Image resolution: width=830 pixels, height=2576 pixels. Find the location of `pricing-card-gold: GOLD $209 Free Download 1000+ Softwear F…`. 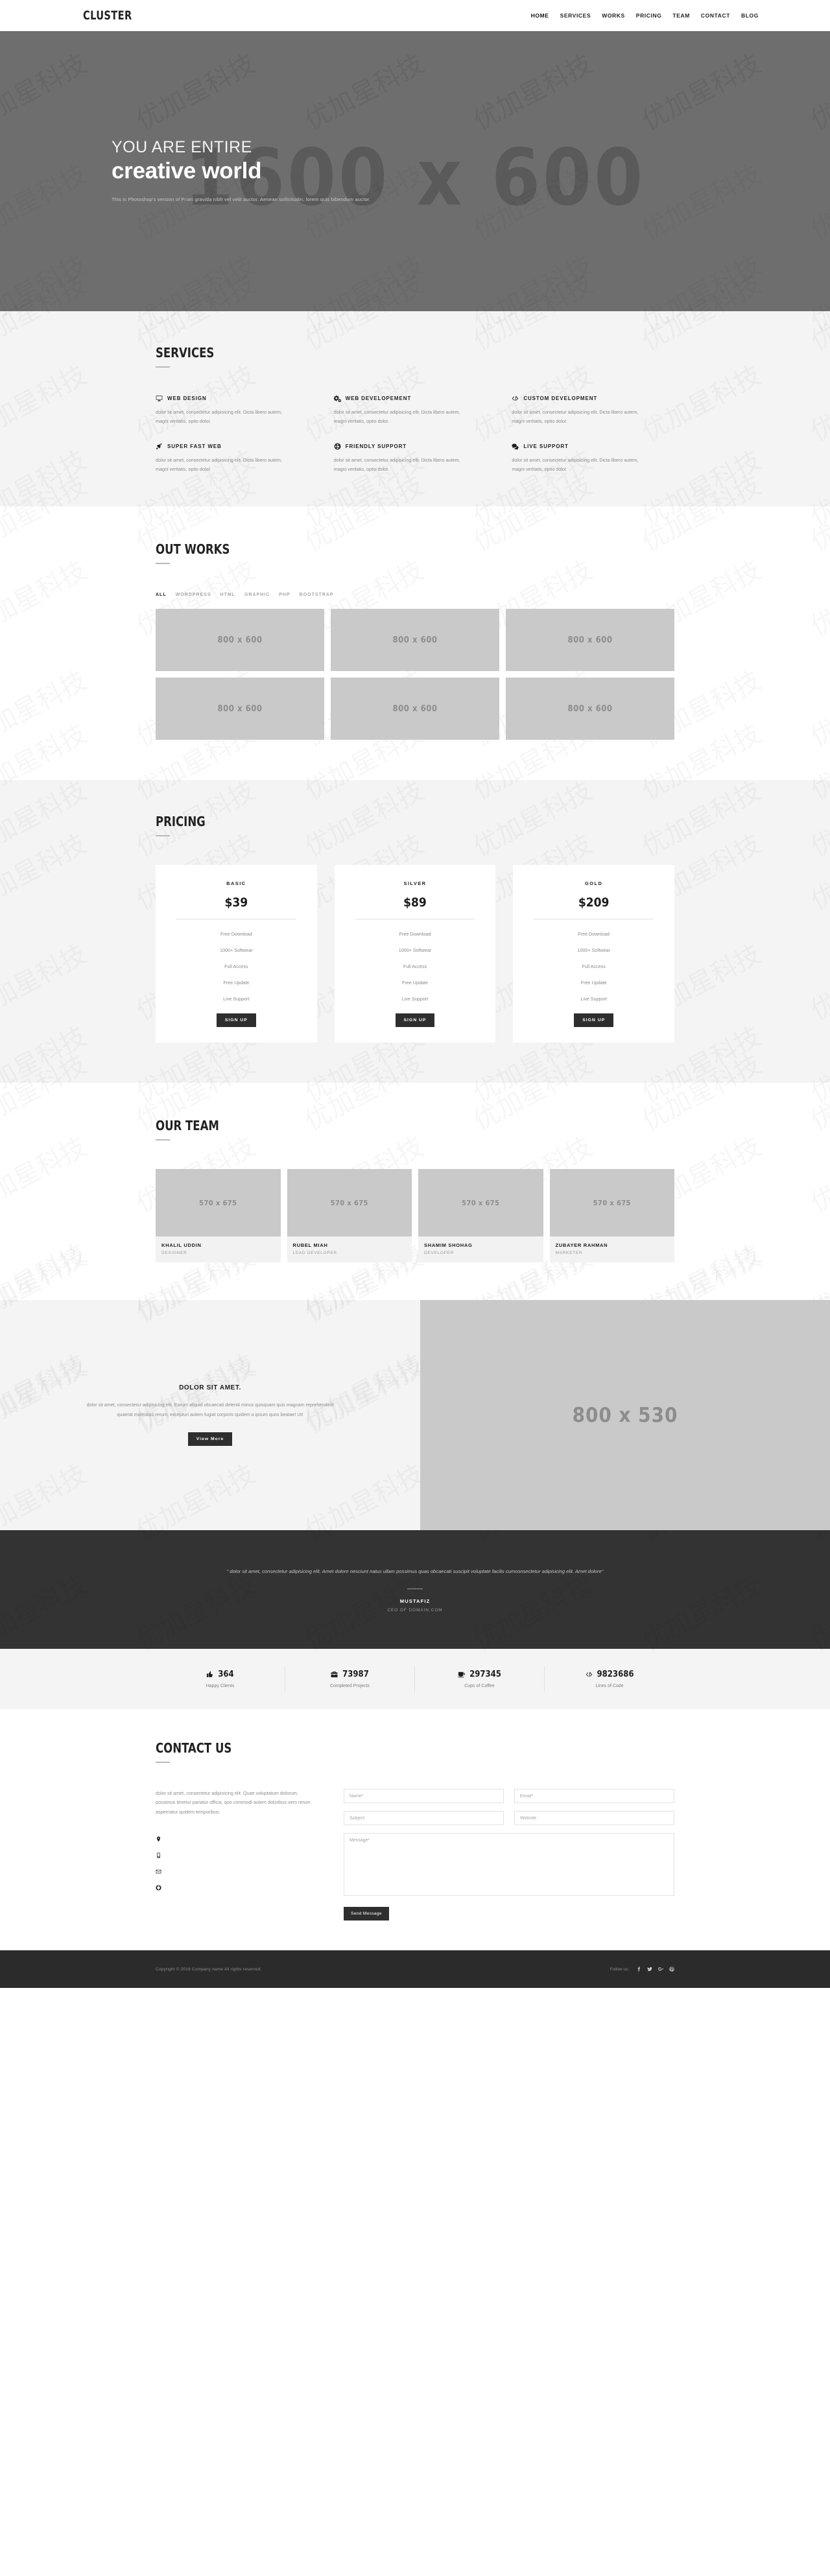

pricing-card-gold: GOLD $209 Free Download 1000+ Softwear F… is located at coordinates (593, 954).